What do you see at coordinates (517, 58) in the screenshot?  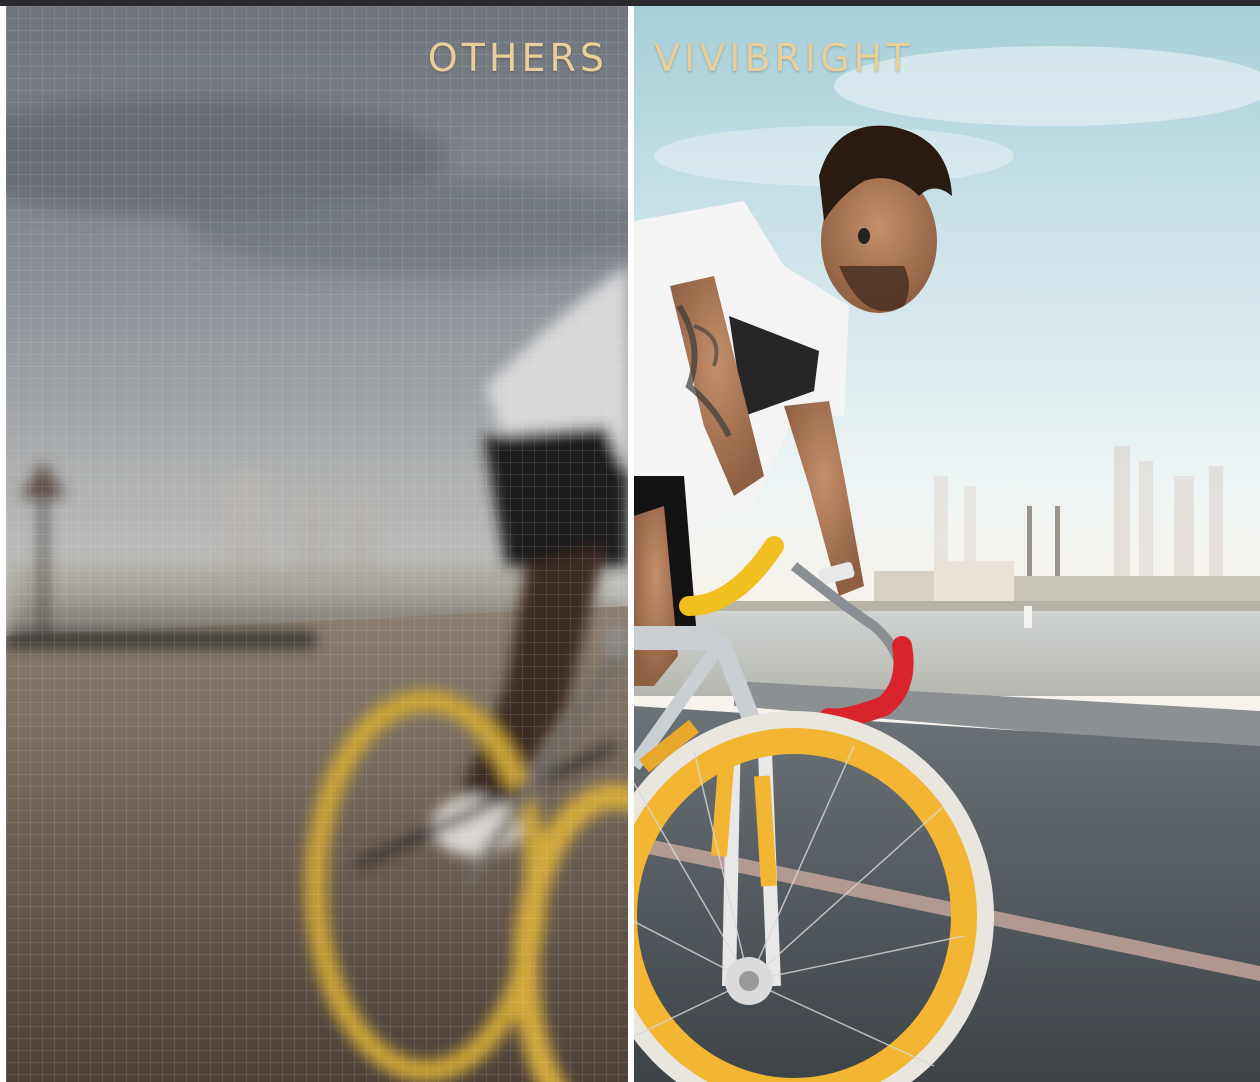 I see `others-label: OTHERS` at bounding box center [517, 58].